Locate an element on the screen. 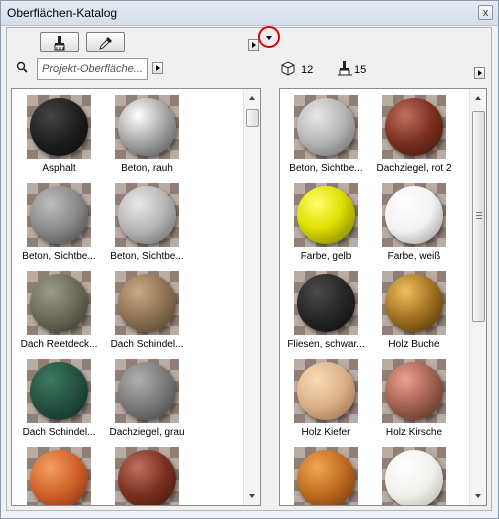 Image resolution: width=499 pixels, height=519 pixels. dropdown-arrow-icon is located at coordinates (269, 38).